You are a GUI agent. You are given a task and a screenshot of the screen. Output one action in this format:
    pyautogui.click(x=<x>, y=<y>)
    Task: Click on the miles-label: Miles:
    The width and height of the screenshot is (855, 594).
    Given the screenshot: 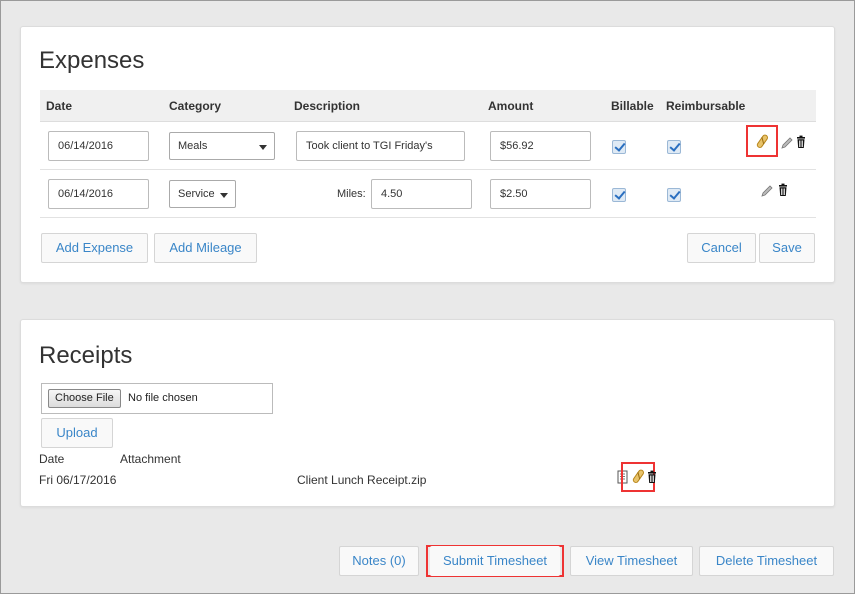 What is the action you would take?
    pyautogui.click(x=351, y=194)
    